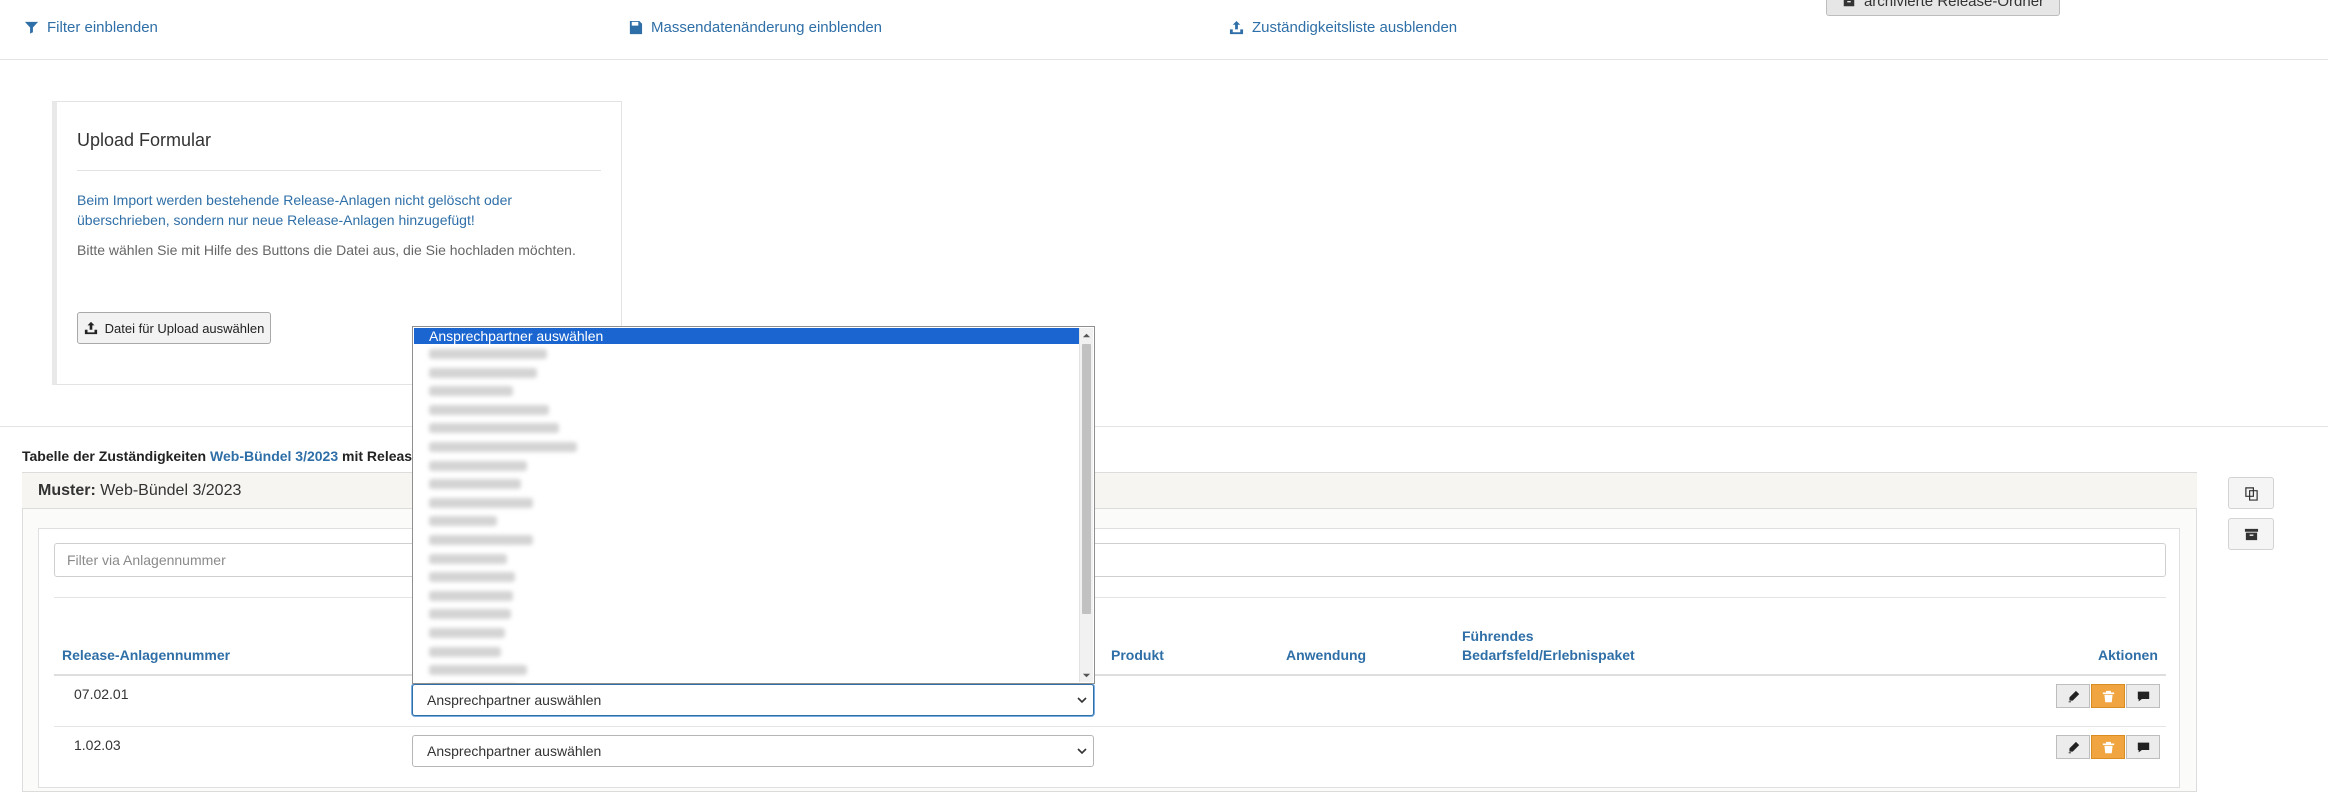 Image resolution: width=2328 pixels, height=792 pixels. I want to click on responsibility-list-toggle-label: Zuständigkeitsliste ausblenden, so click(1354, 27).